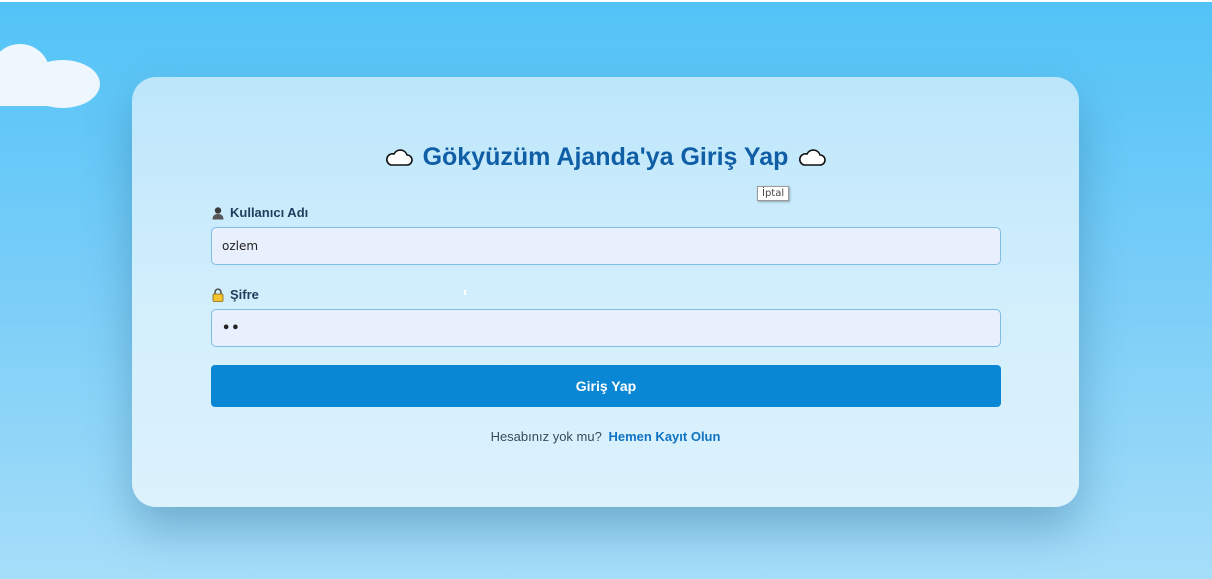  I want to click on signup-row: Hesabınız yok mu? Hemen Kayıt Olun, so click(605, 436).